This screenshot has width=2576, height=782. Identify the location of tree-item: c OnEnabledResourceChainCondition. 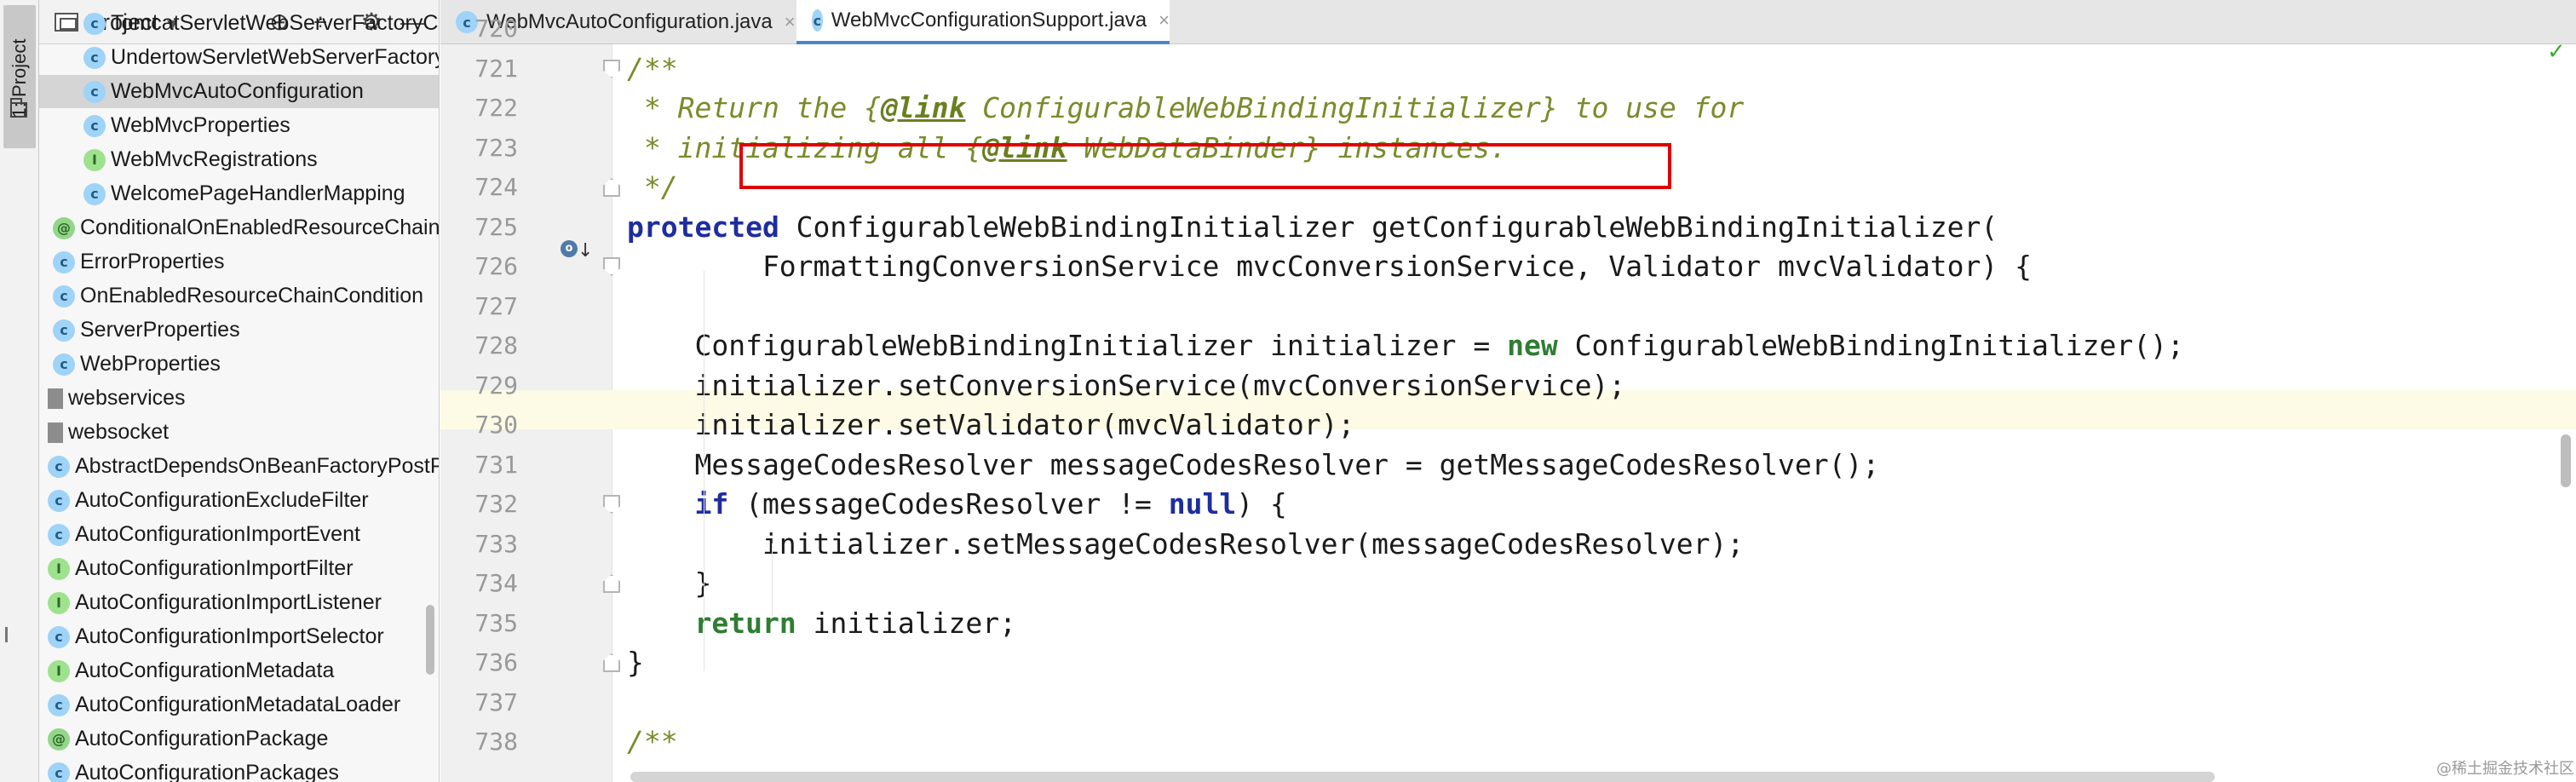
(239, 296).